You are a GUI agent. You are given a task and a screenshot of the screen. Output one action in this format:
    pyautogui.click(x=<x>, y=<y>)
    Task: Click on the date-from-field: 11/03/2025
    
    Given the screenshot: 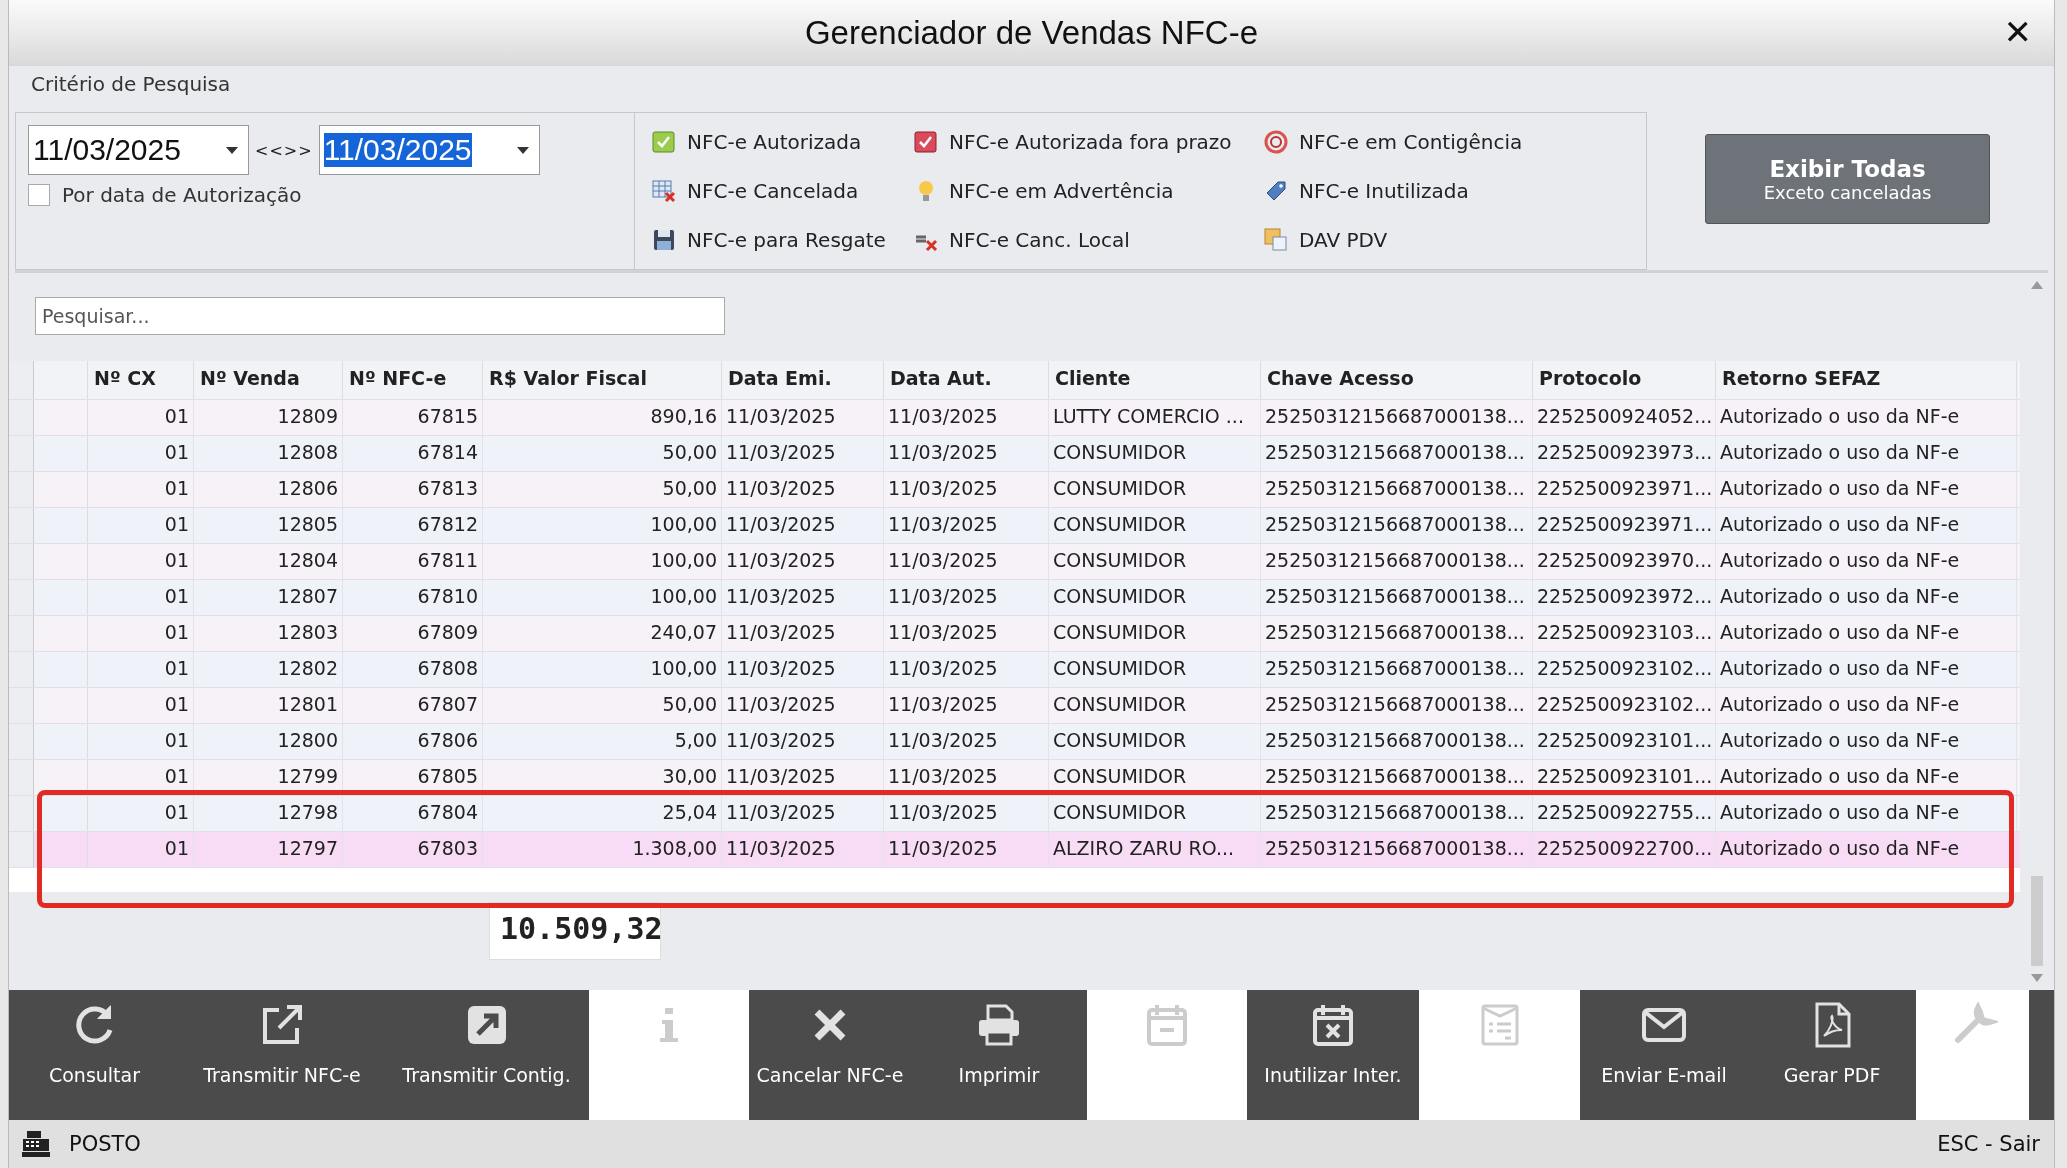 What is the action you would take?
    pyautogui.click(x=138, y=150)
    